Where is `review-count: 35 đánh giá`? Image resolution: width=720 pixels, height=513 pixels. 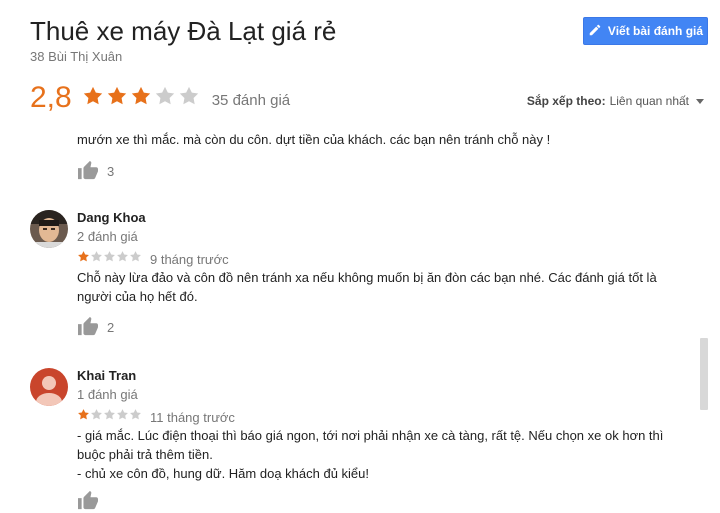
review-count: 35 đánh giá is located at coordinates (251, 100).